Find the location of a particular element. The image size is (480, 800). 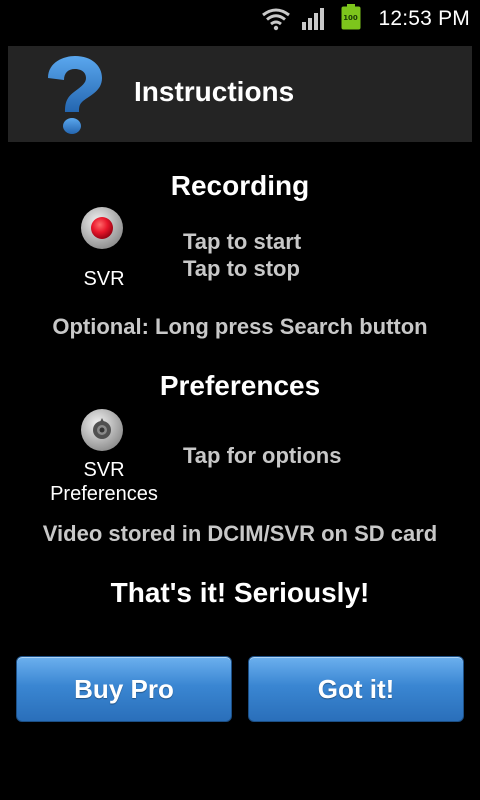

preferences-heading: Preferences is located at coordinates (240, 385).